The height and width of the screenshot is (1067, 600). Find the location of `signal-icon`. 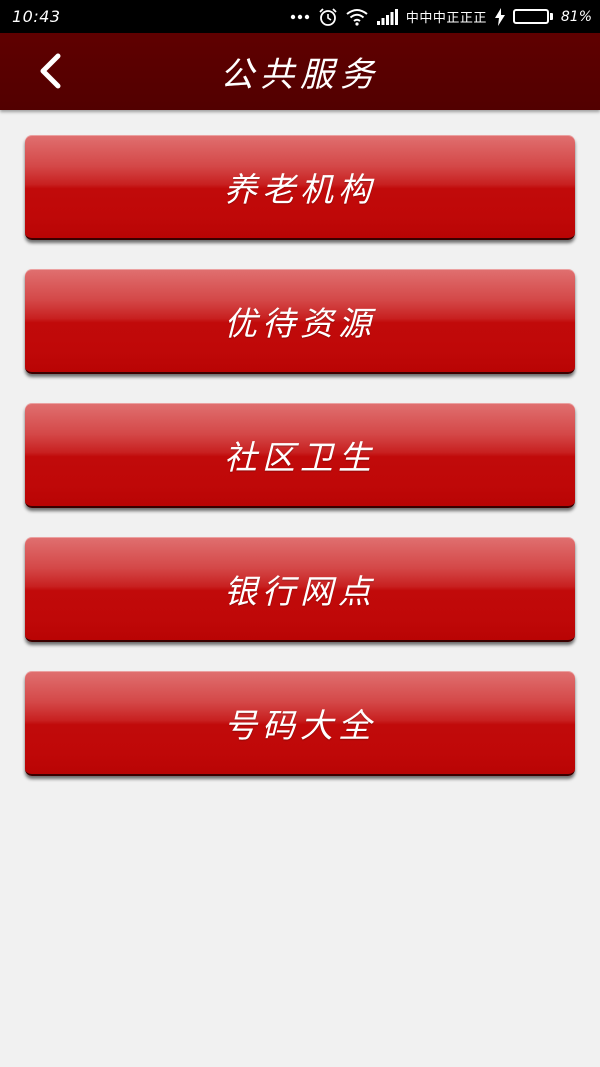

signal-icon is located at coordinates (387, 16).